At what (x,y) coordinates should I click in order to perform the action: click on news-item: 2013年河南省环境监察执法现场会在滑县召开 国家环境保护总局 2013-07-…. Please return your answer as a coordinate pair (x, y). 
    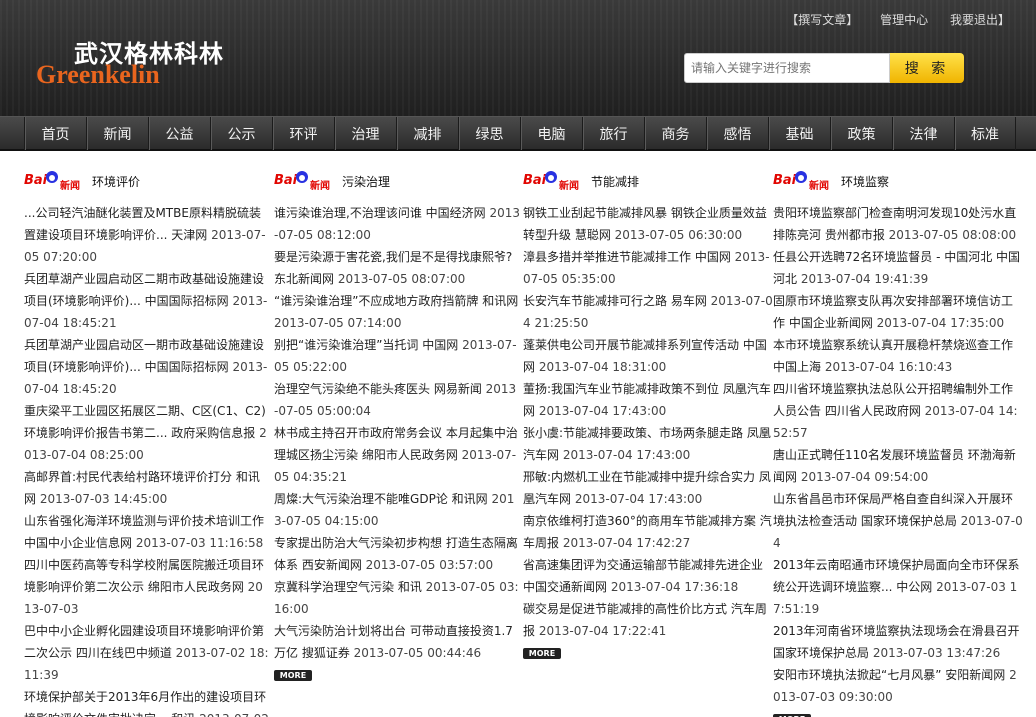
    Looking at the image, I should click on (898, 642).